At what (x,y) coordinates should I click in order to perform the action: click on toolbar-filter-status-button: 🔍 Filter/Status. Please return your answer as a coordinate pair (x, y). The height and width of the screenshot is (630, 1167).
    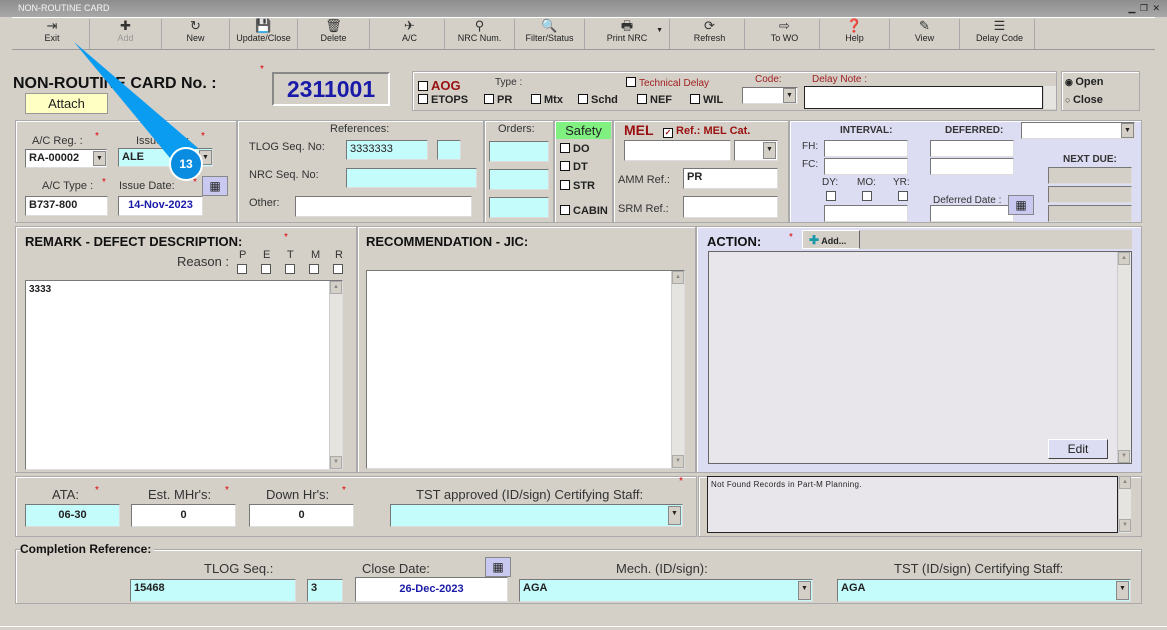
    Looking at the image, I should click on (550, 34).